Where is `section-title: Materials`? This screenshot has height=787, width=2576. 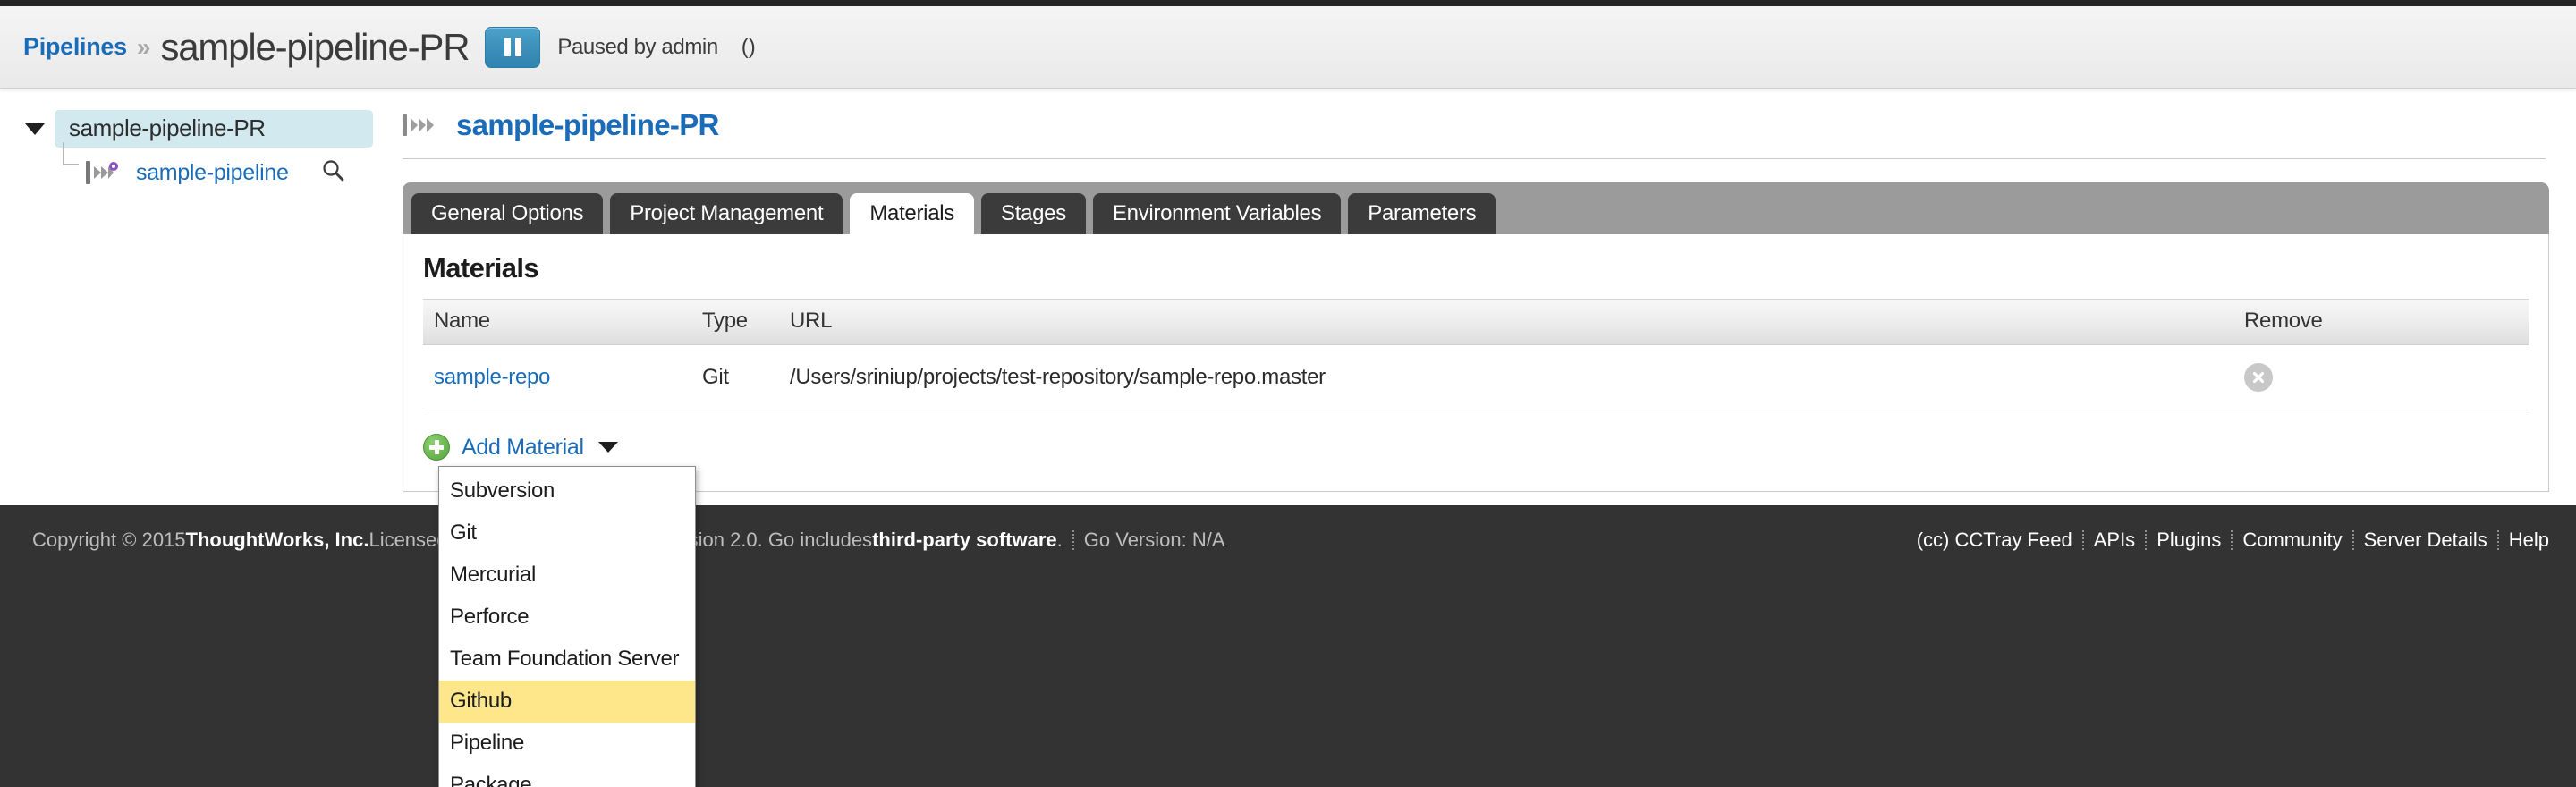 section-title: Materials is located at coordinates (481, 267).